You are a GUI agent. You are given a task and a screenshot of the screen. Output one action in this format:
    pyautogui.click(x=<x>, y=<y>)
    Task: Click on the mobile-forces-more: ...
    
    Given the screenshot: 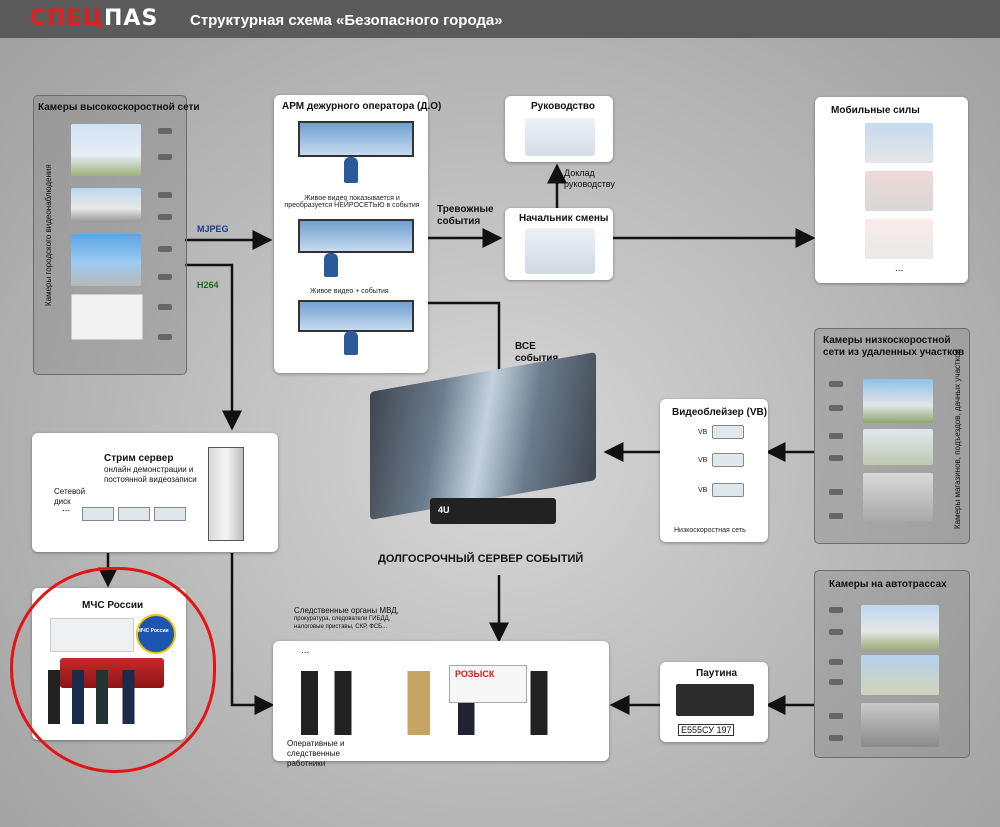 What is the action you would take?
    pyautogui.click(x=899, y=268)
    